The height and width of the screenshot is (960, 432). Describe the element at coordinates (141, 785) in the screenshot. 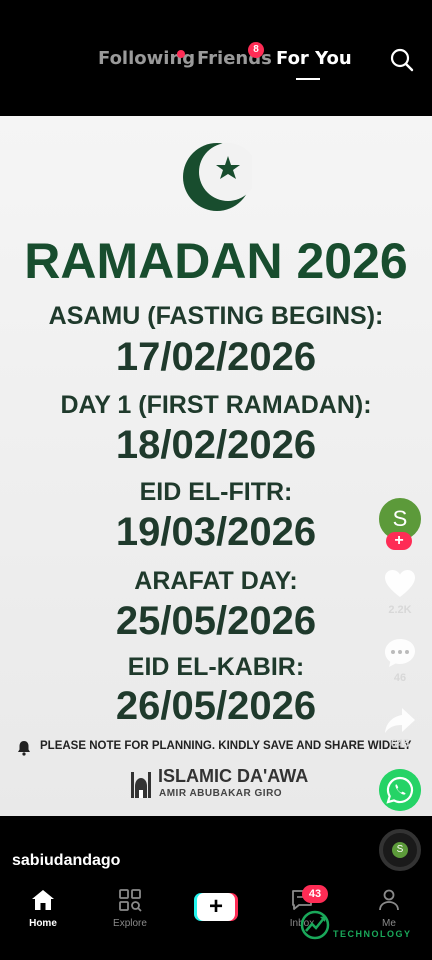

I see `mosque-icon` at that location.